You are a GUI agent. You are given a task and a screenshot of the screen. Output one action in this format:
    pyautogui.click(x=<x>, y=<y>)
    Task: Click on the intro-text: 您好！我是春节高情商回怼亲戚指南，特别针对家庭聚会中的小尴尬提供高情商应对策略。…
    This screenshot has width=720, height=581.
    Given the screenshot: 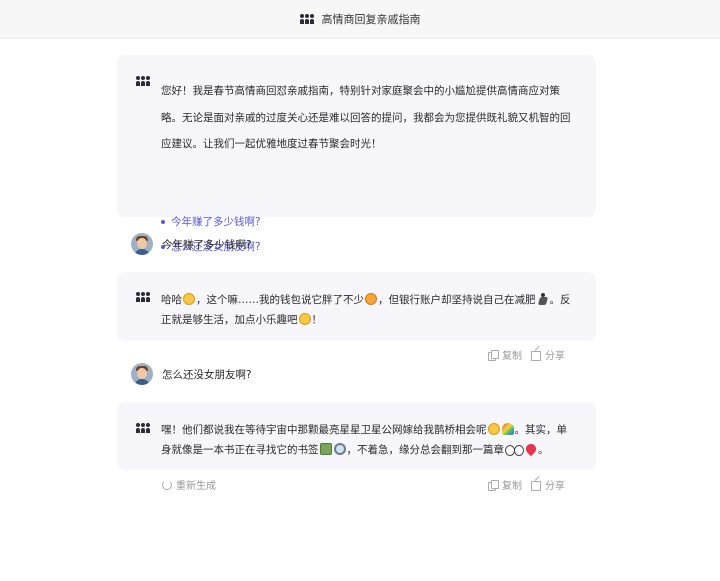 What is the action you would take?
    pyautogui.click(x=366, y=117)
    